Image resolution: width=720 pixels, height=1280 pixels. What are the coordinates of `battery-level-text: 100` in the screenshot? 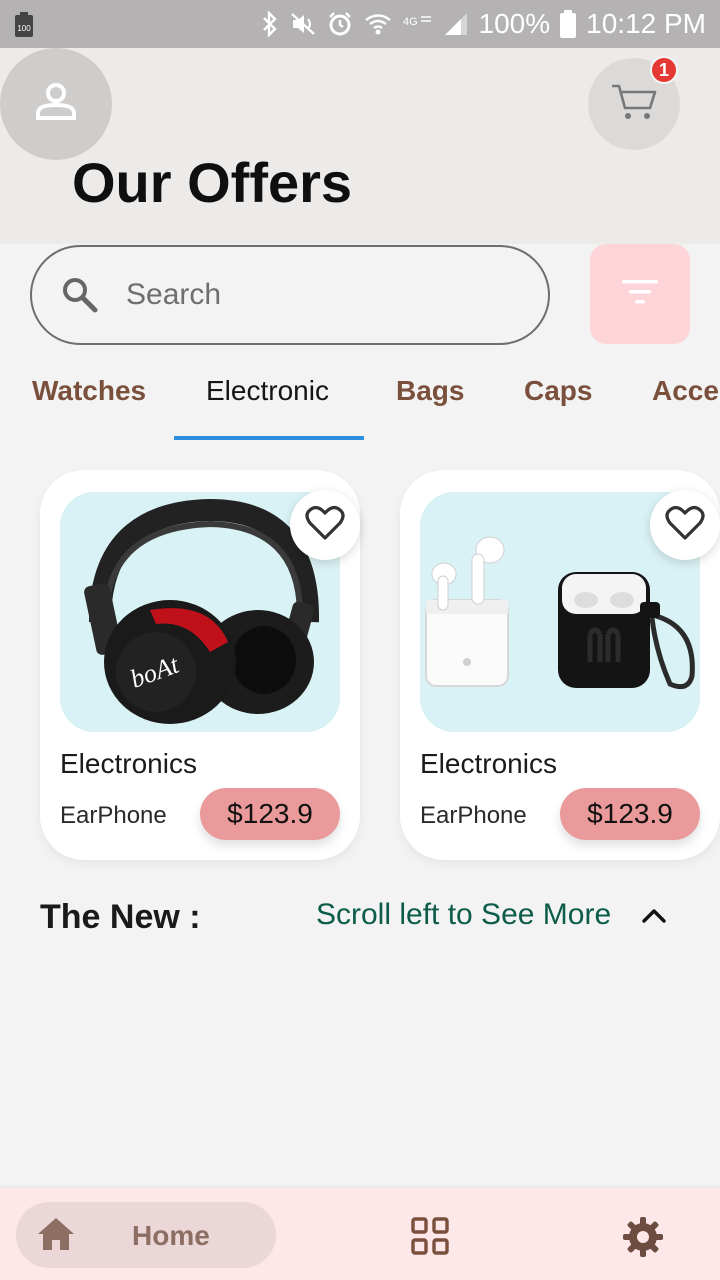 It's located at (24, 28).